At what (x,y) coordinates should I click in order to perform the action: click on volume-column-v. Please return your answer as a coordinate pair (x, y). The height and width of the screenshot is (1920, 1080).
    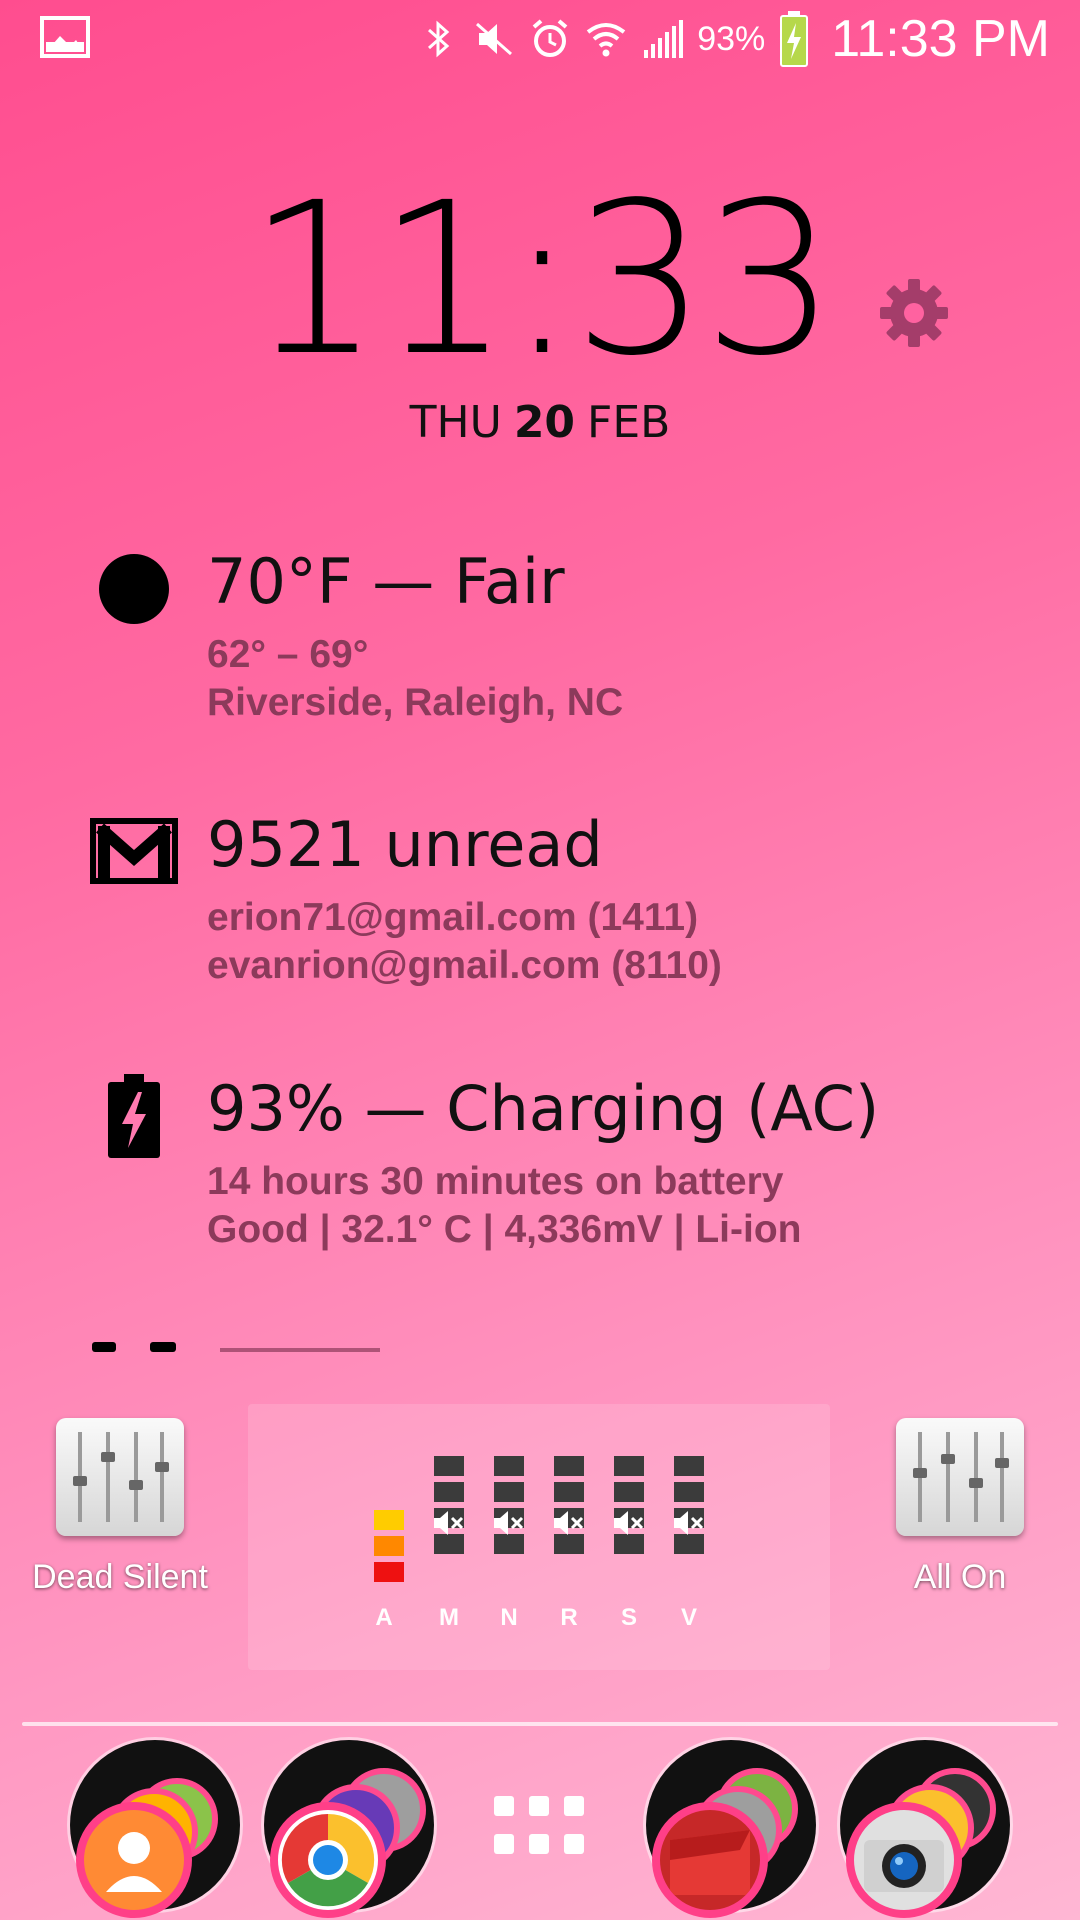
    Looking at the image, I should click on (689, 1508).